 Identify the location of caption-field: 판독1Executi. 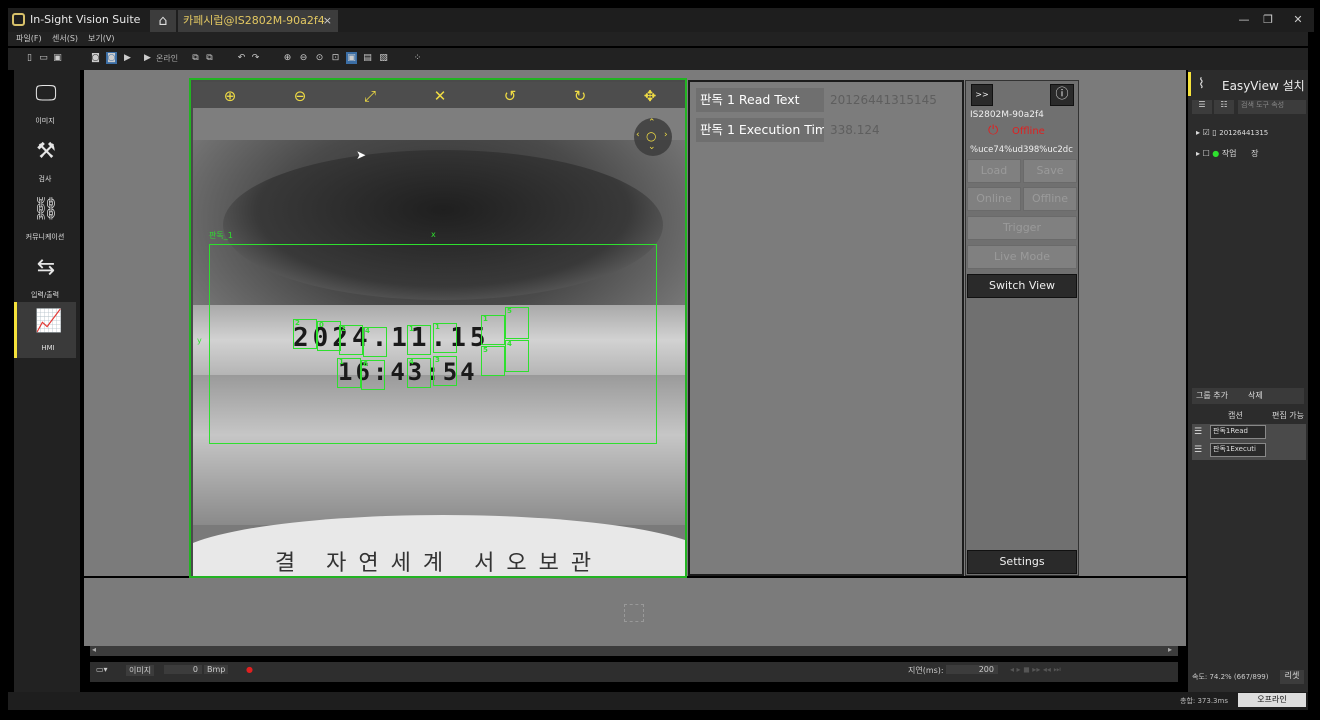
(1238, 450).